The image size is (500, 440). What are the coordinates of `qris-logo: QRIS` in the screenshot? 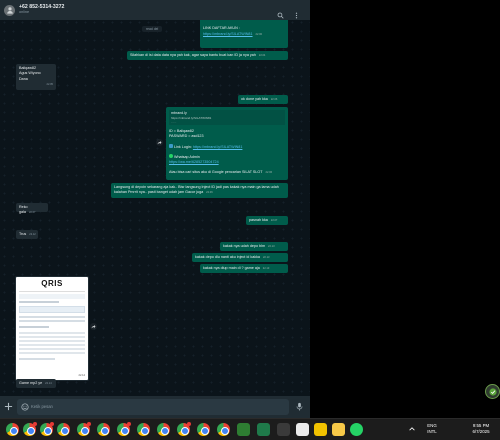 It's located at (52, 283).